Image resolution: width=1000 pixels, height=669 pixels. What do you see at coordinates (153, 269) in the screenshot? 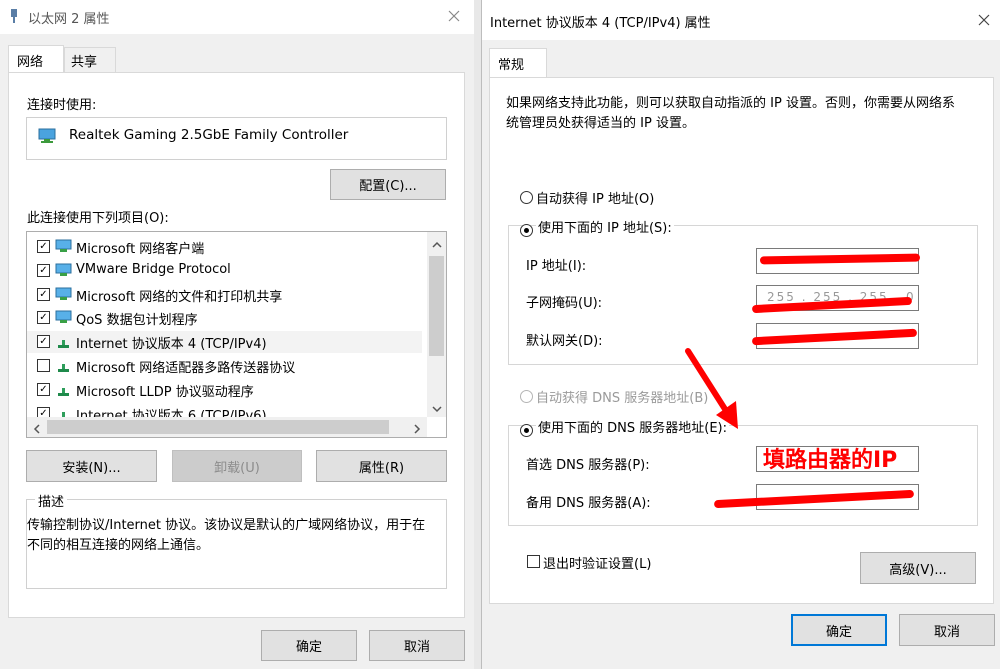
I see `item-label: VMware Bridge Protocol` at bounding box center [153, 269].